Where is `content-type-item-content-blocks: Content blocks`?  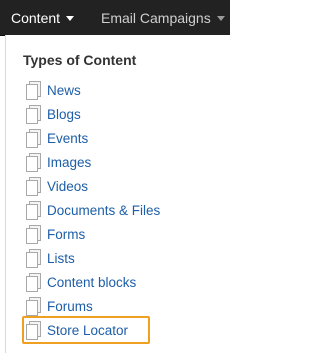
content-type-item-content-blocks: Content blocks is located at coordinates (93, 282).